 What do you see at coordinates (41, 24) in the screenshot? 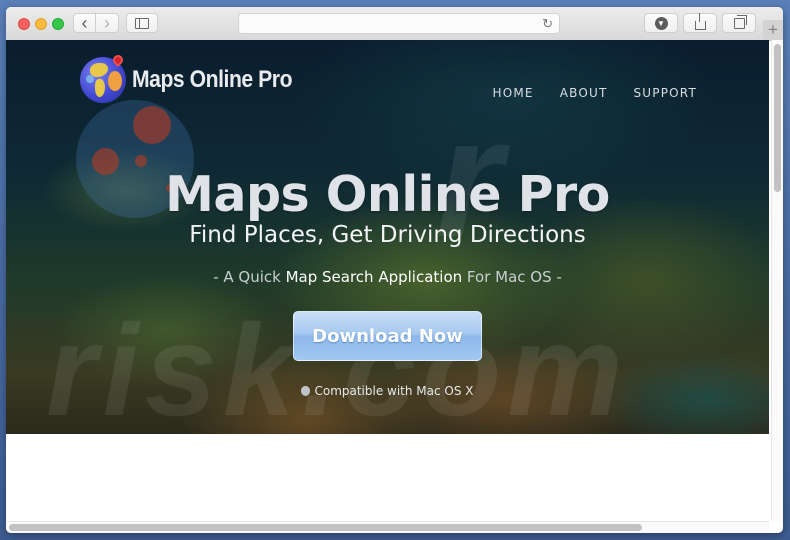
I see `minimize-window-button` at bounding box center [41, 24].